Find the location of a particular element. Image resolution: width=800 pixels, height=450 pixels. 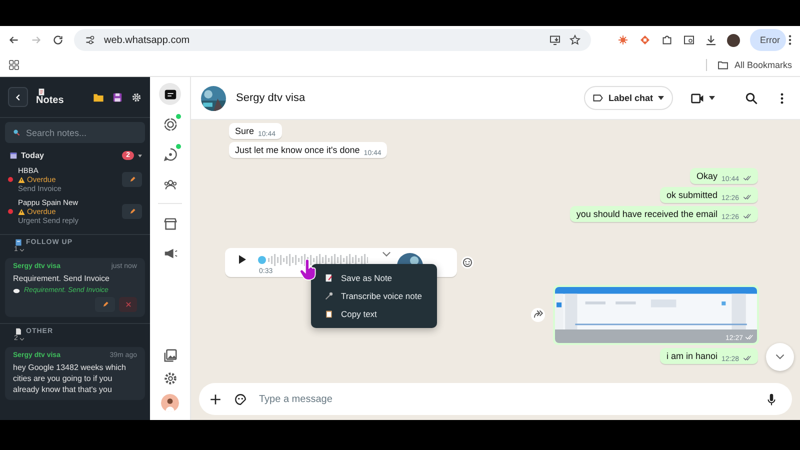

settings-icon is located at coordinates (170, 378).